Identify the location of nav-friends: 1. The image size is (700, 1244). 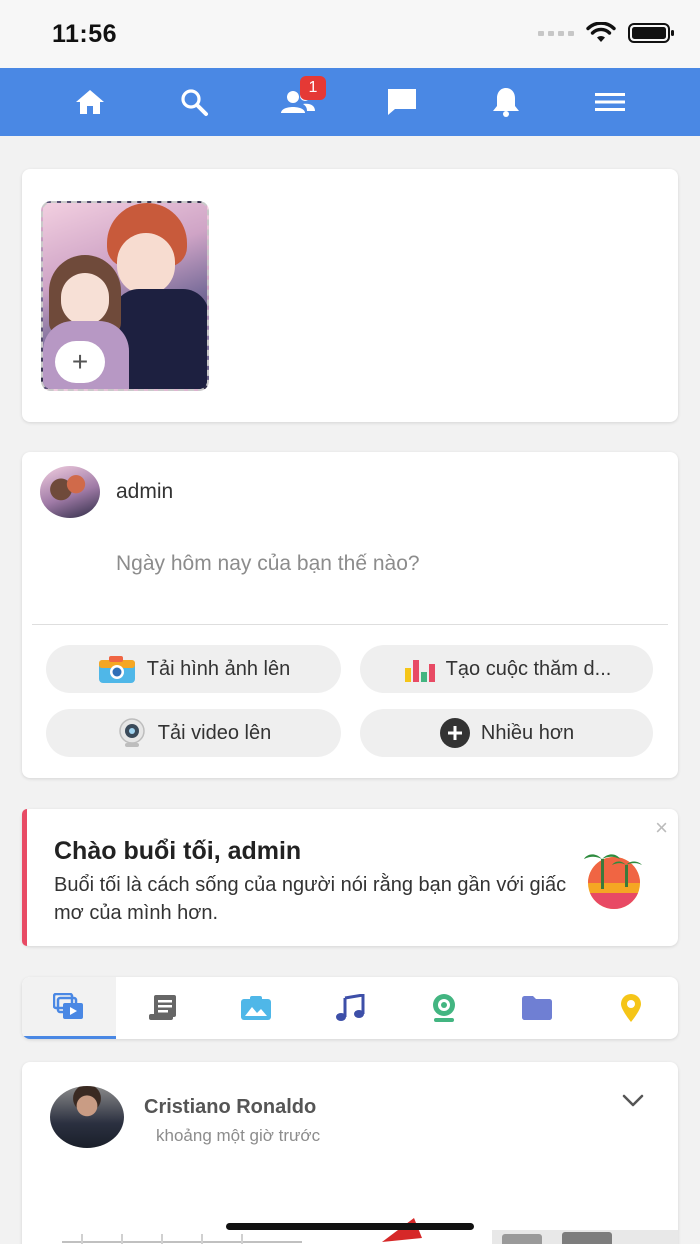
(300, 101).